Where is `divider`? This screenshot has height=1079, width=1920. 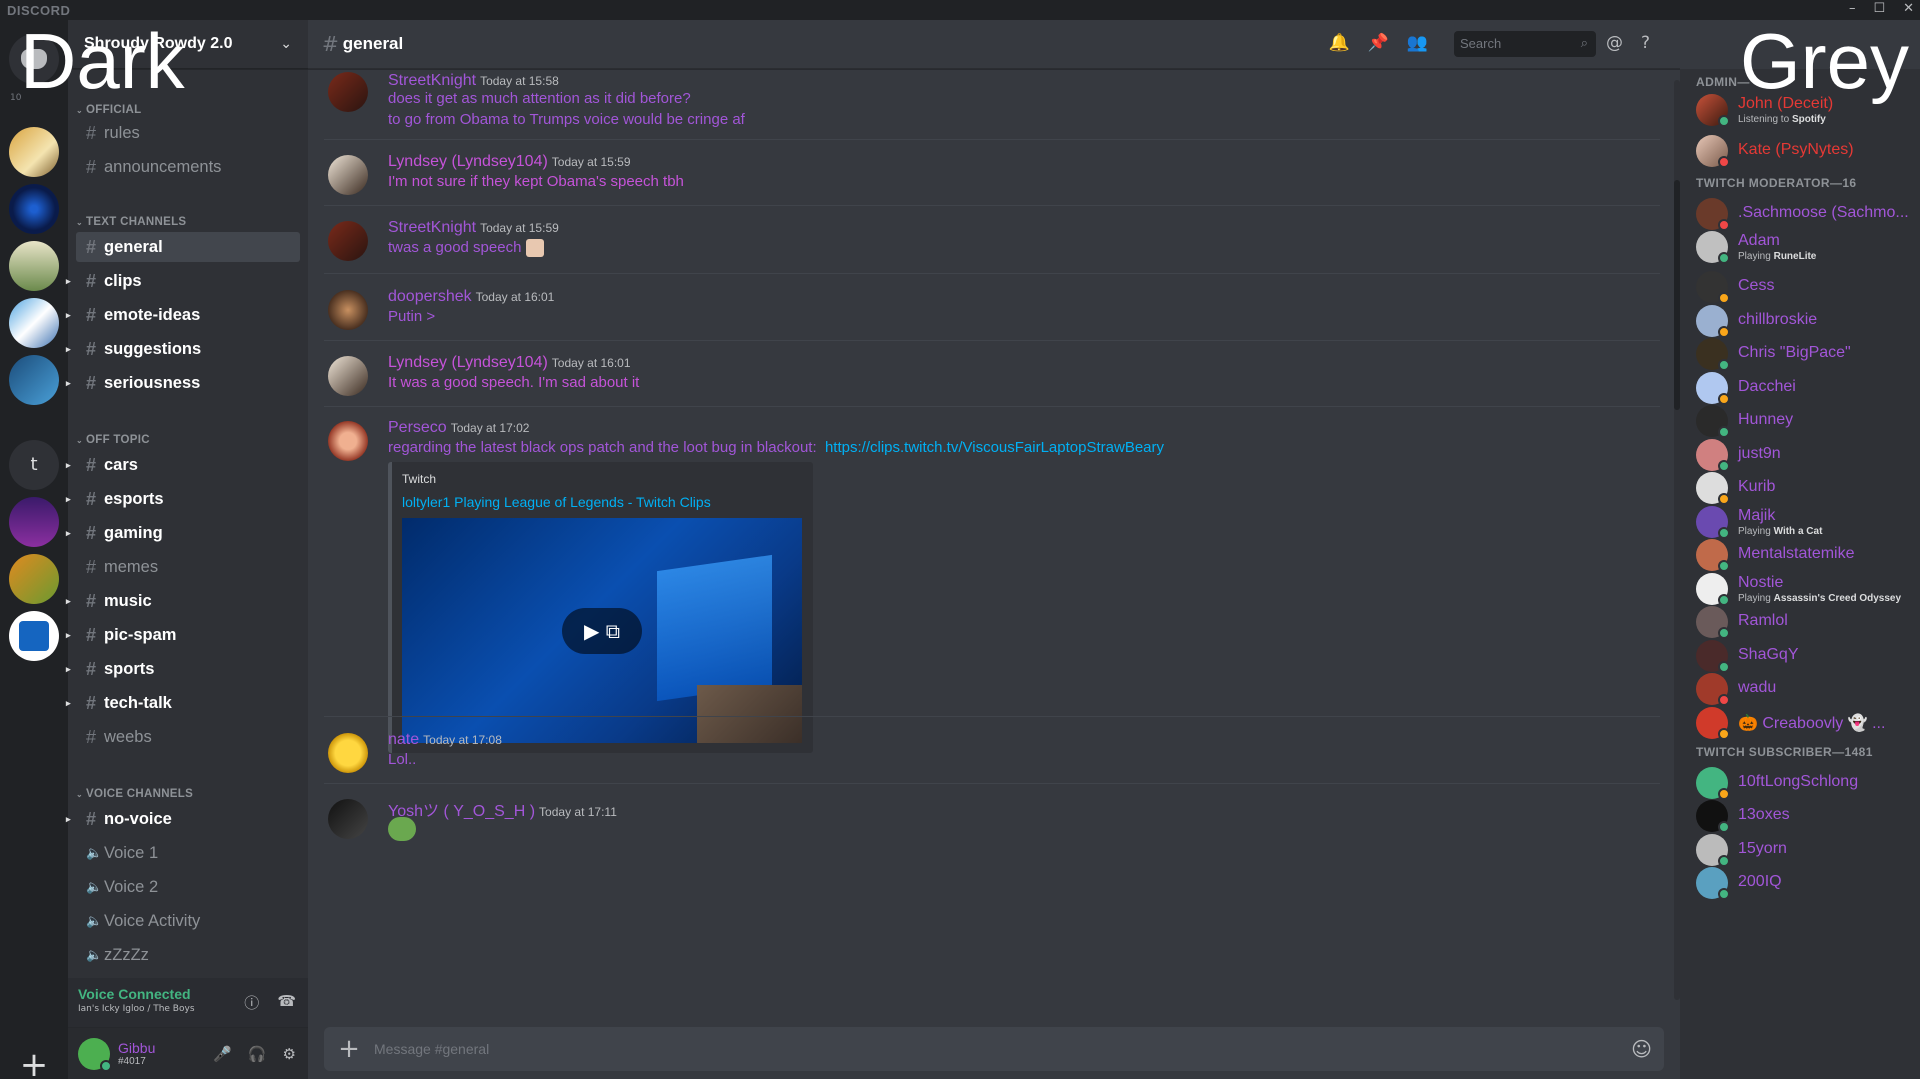 divider is located at coordinates (992, 139).